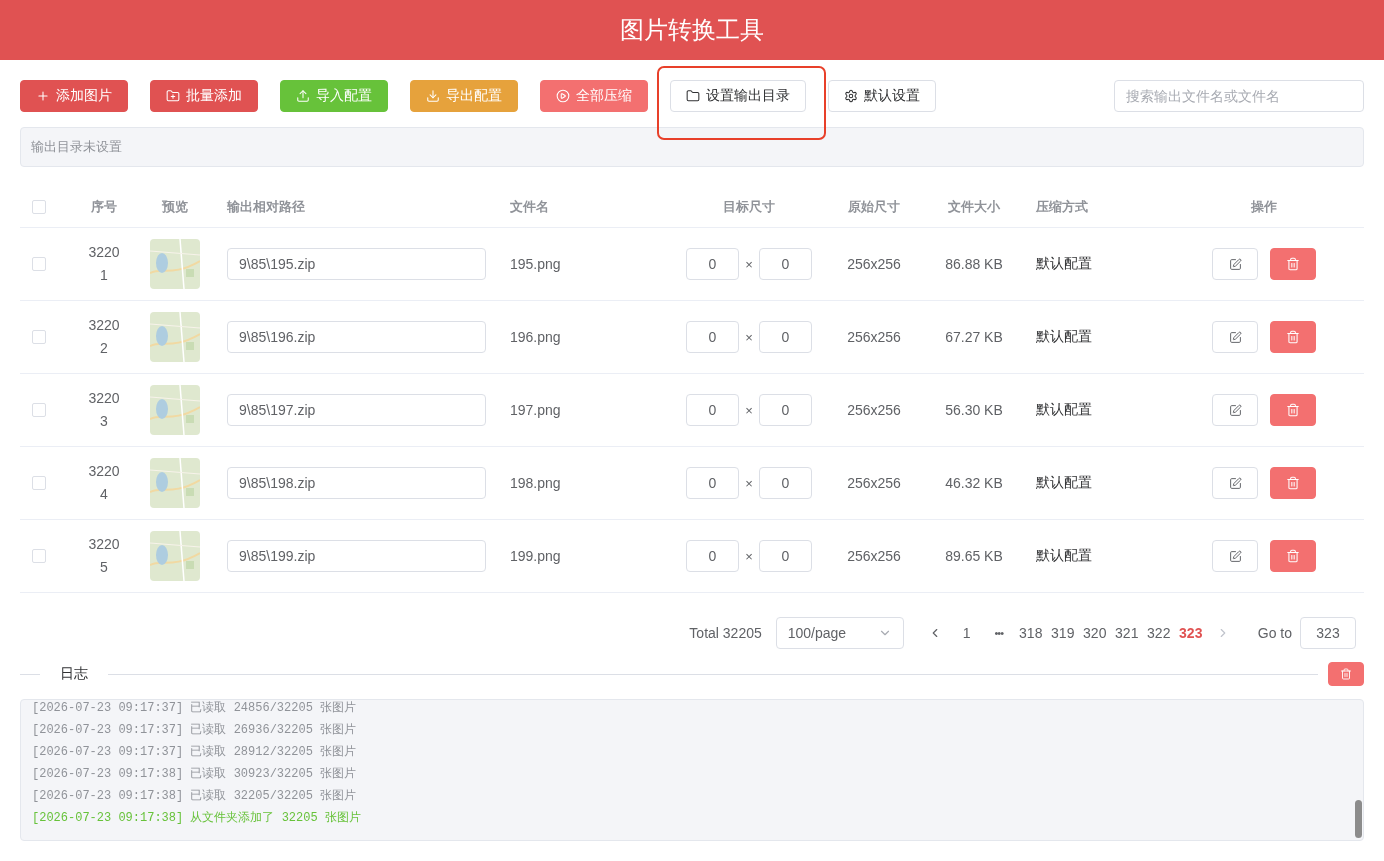  I want to click on log-line: [2026-07-23 09:17:38] 从文件夹添加了 32205 张图片, so click(196, 818).